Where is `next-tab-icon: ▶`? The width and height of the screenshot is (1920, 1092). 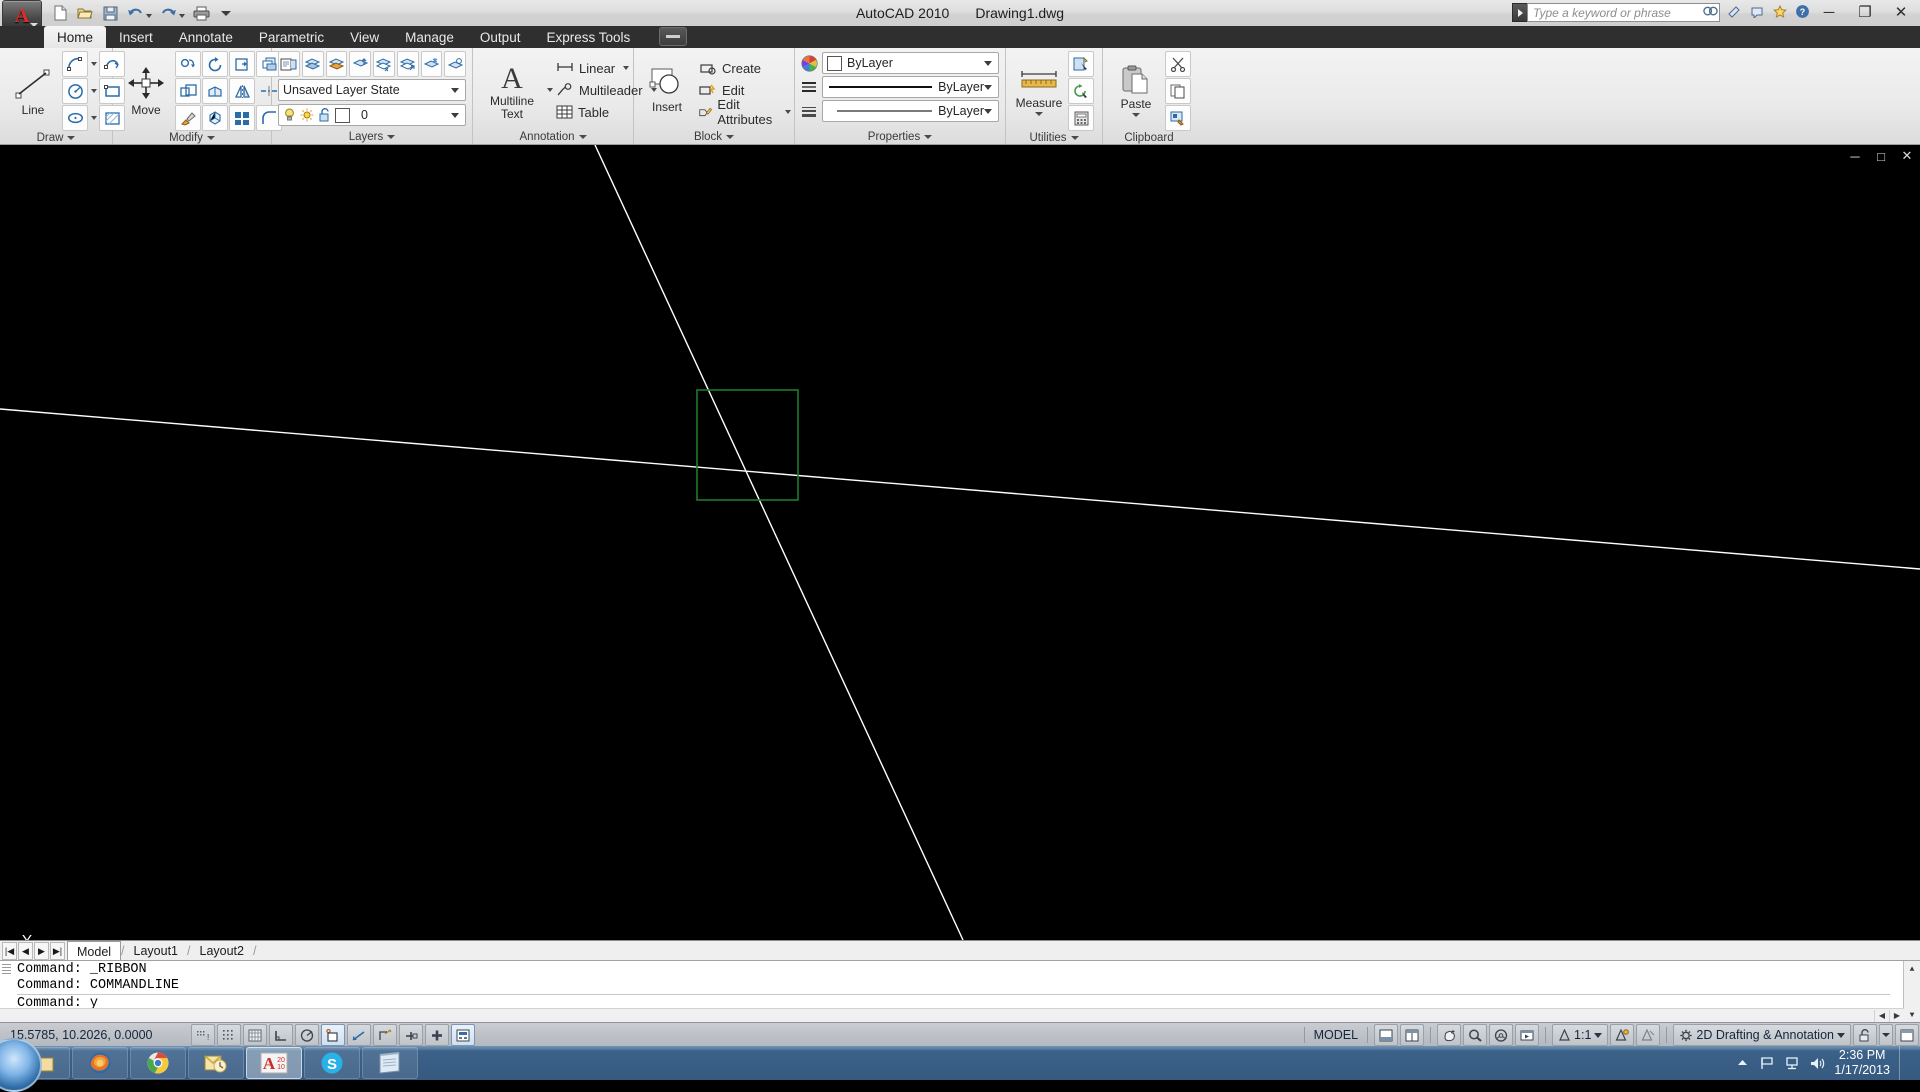 next-tab-icon: ▶ is located at coordinates (41, 951).